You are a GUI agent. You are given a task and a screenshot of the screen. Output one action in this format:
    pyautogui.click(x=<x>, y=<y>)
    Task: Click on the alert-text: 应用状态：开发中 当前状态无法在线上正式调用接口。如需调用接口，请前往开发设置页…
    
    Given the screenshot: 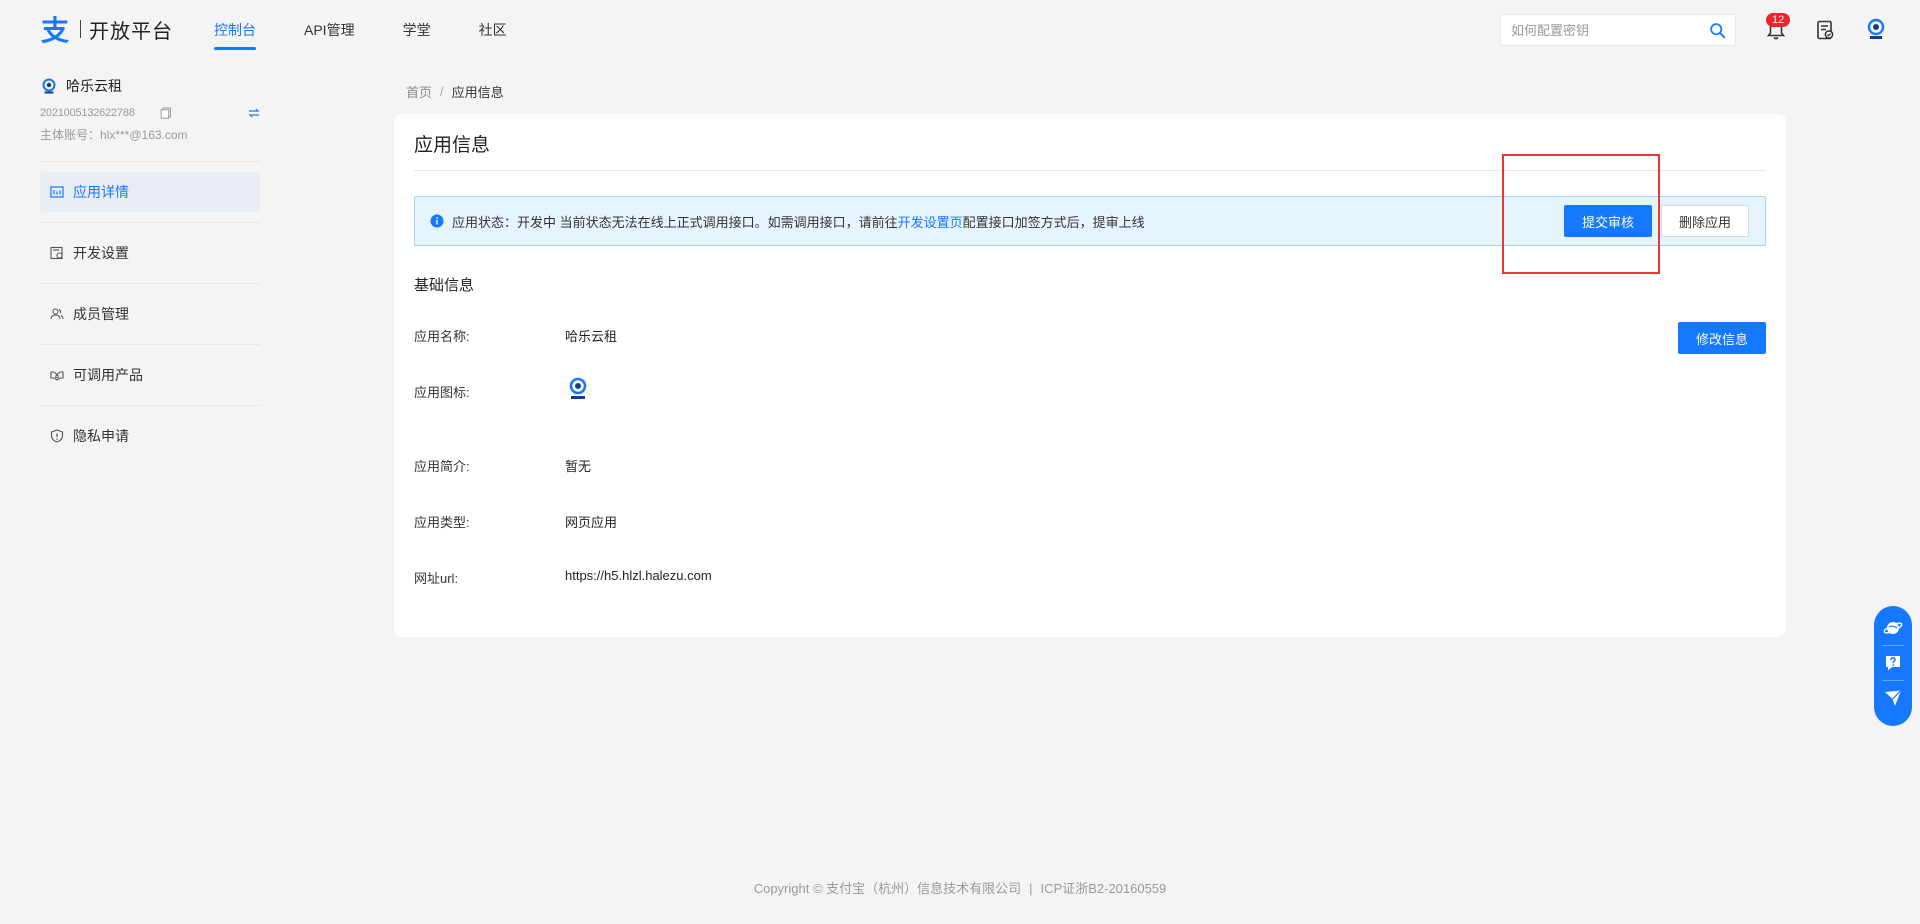 What is the action you would take?
    pyautogui.click(x=798, y=221)
    